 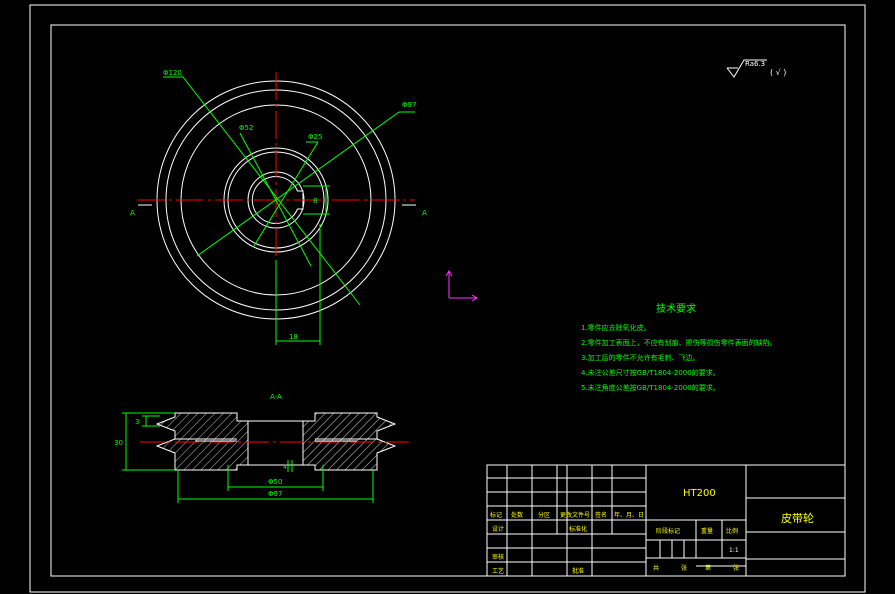 What do you see at coordinates (498, 571) in the screenshot?
I see `tb-process: 工艺` at bounding box center [498, 571].